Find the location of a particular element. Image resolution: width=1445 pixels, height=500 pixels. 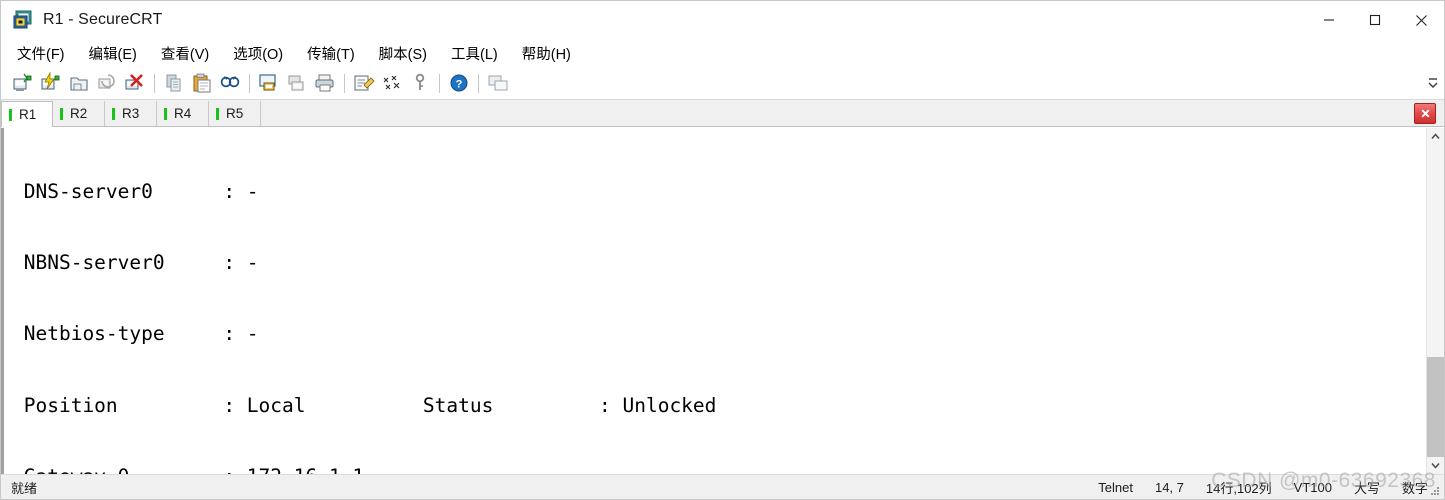

scrollbar-track is located at coordinates (1435, 301).